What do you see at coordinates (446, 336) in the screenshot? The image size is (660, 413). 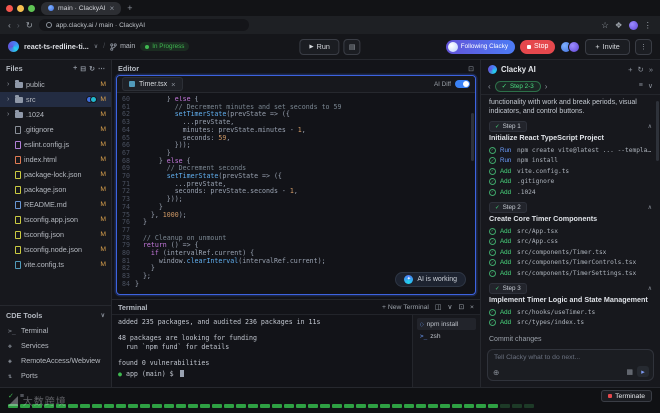 I see `terminal-session-2: >_ zsh` at bounding box center [446, 336].